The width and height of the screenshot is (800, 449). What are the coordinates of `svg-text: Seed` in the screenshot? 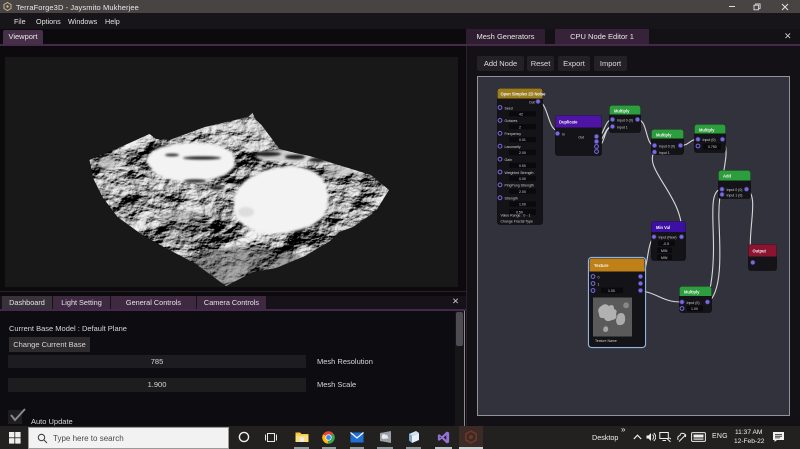 It's located at (509, 108).